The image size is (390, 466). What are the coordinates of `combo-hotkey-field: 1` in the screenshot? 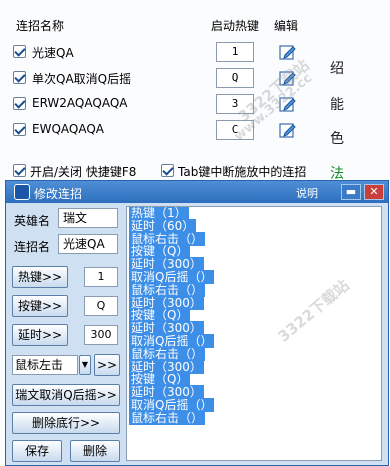 It's located at (235, 52).